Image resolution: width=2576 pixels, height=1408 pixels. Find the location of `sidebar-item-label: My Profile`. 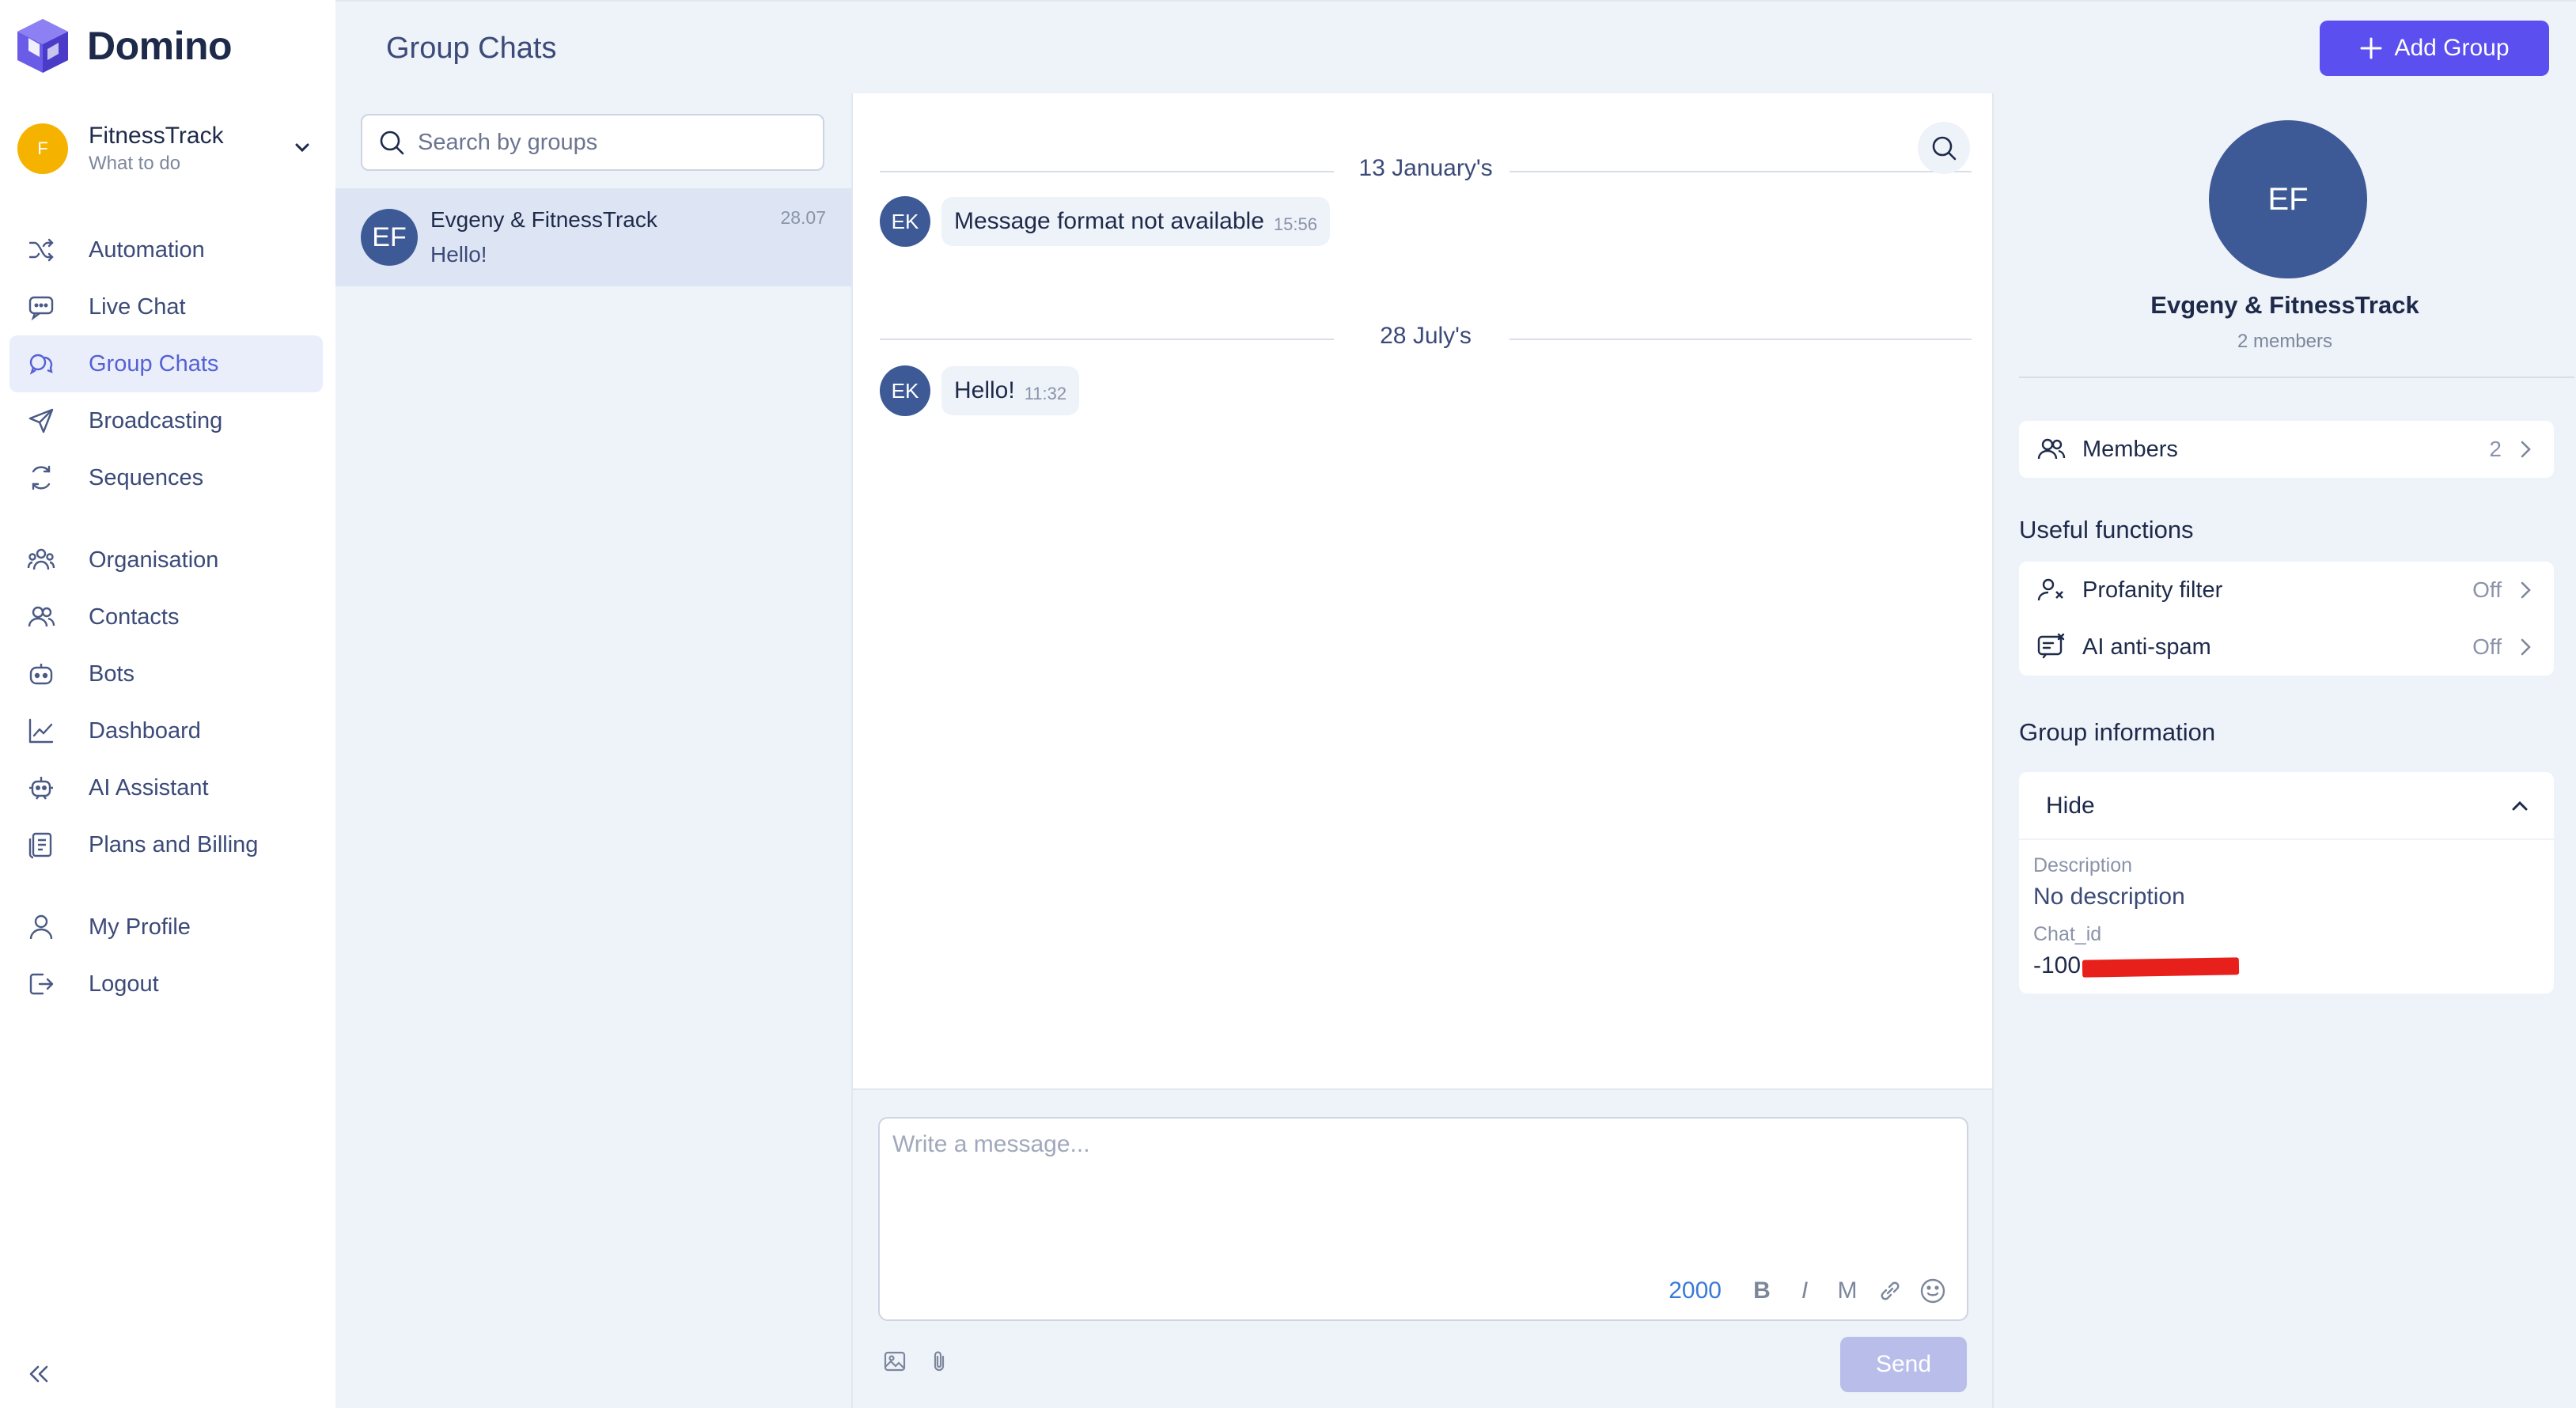

sidebar-item-label: My Profile is located at coordinates (140, 927).